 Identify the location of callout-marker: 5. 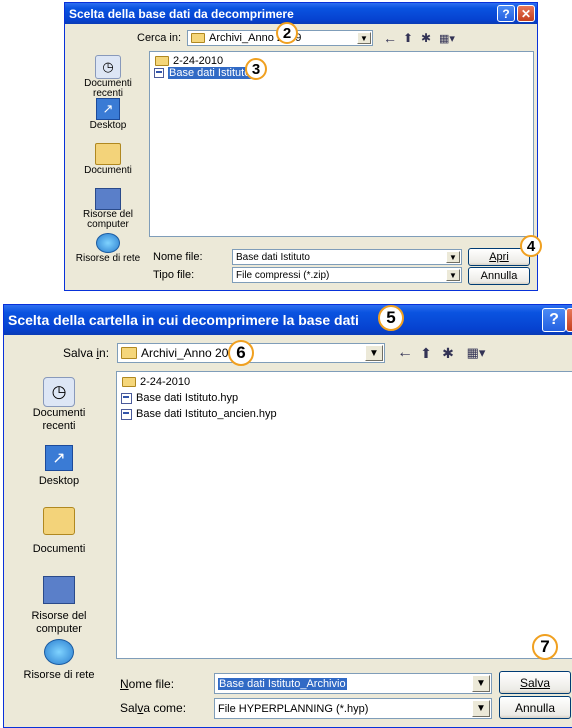
(391, 318).